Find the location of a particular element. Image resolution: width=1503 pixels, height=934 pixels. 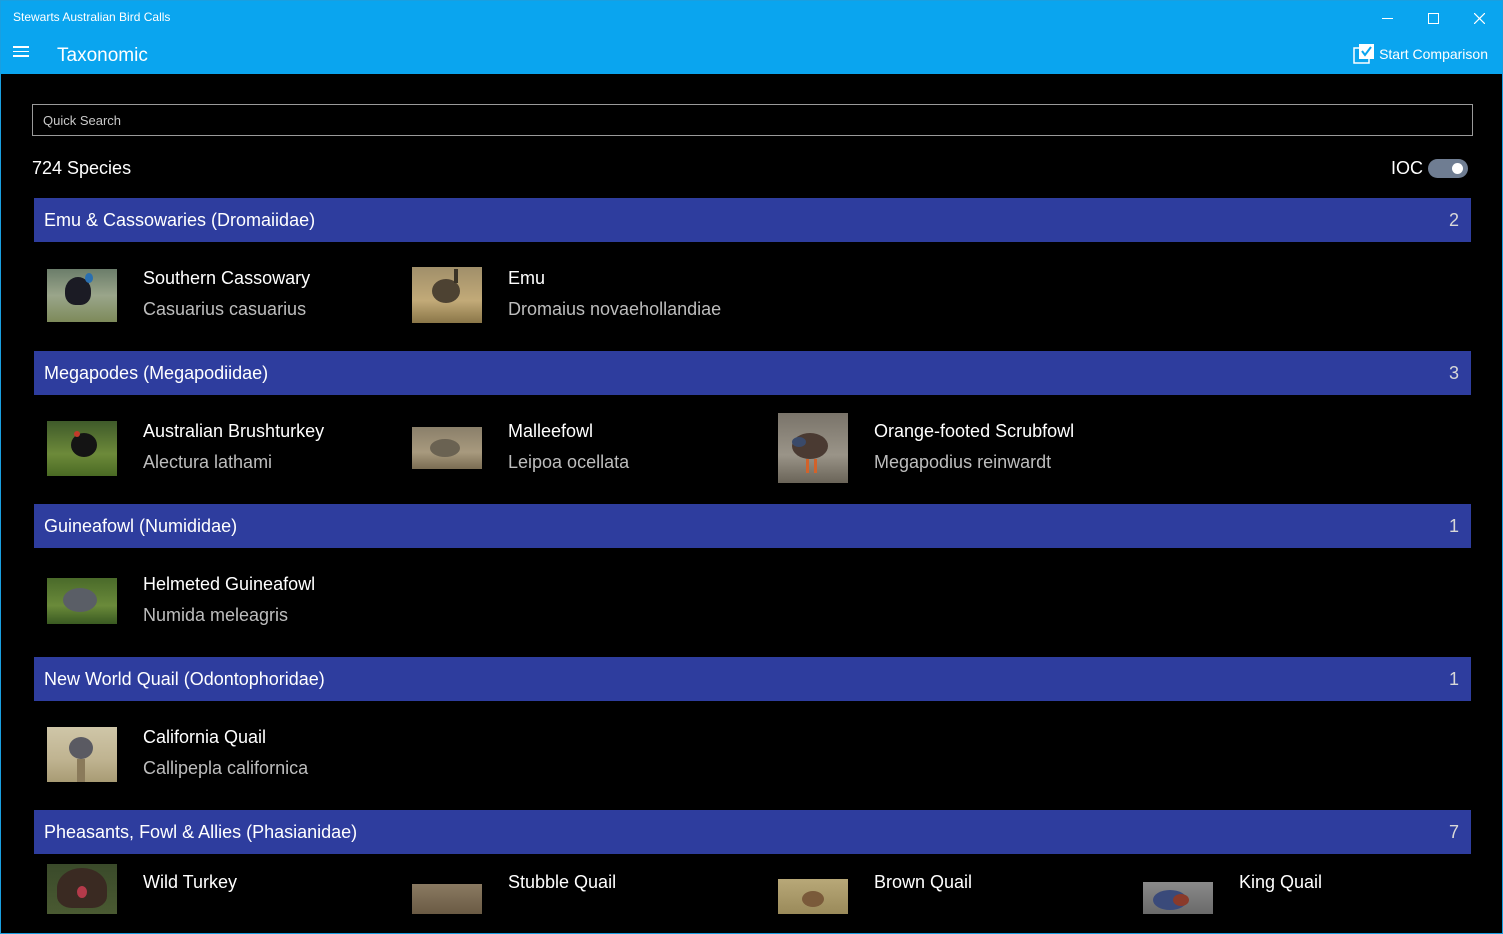

species-name: Emu is located at coordinates (527, 278).